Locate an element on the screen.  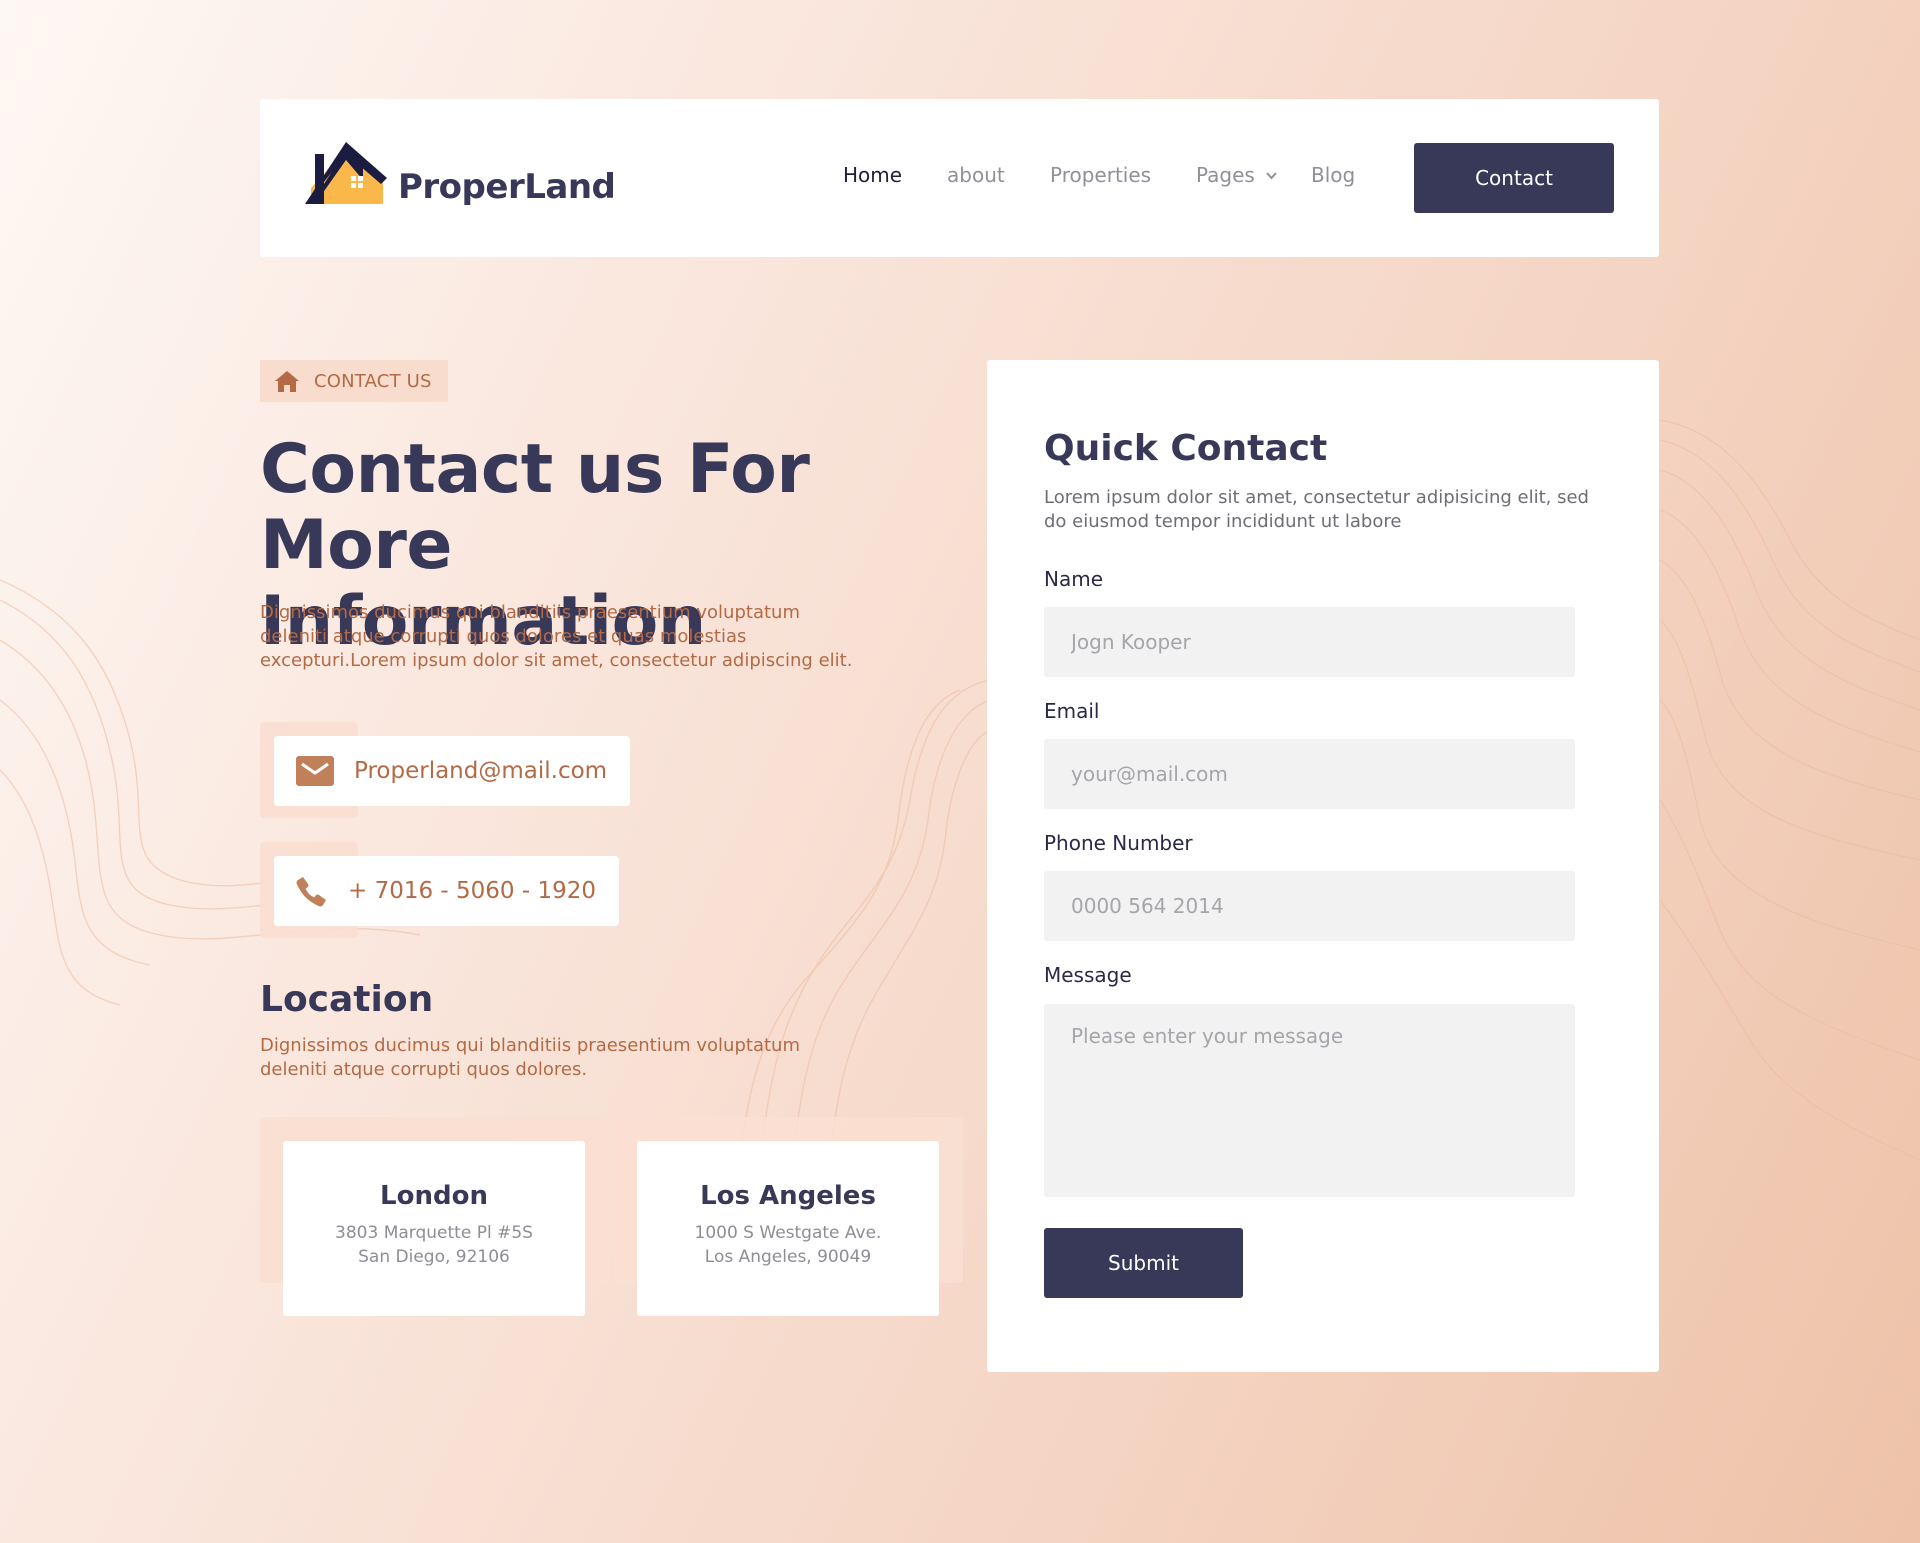
nav-item-about: about is located at coordinates (976, 175).